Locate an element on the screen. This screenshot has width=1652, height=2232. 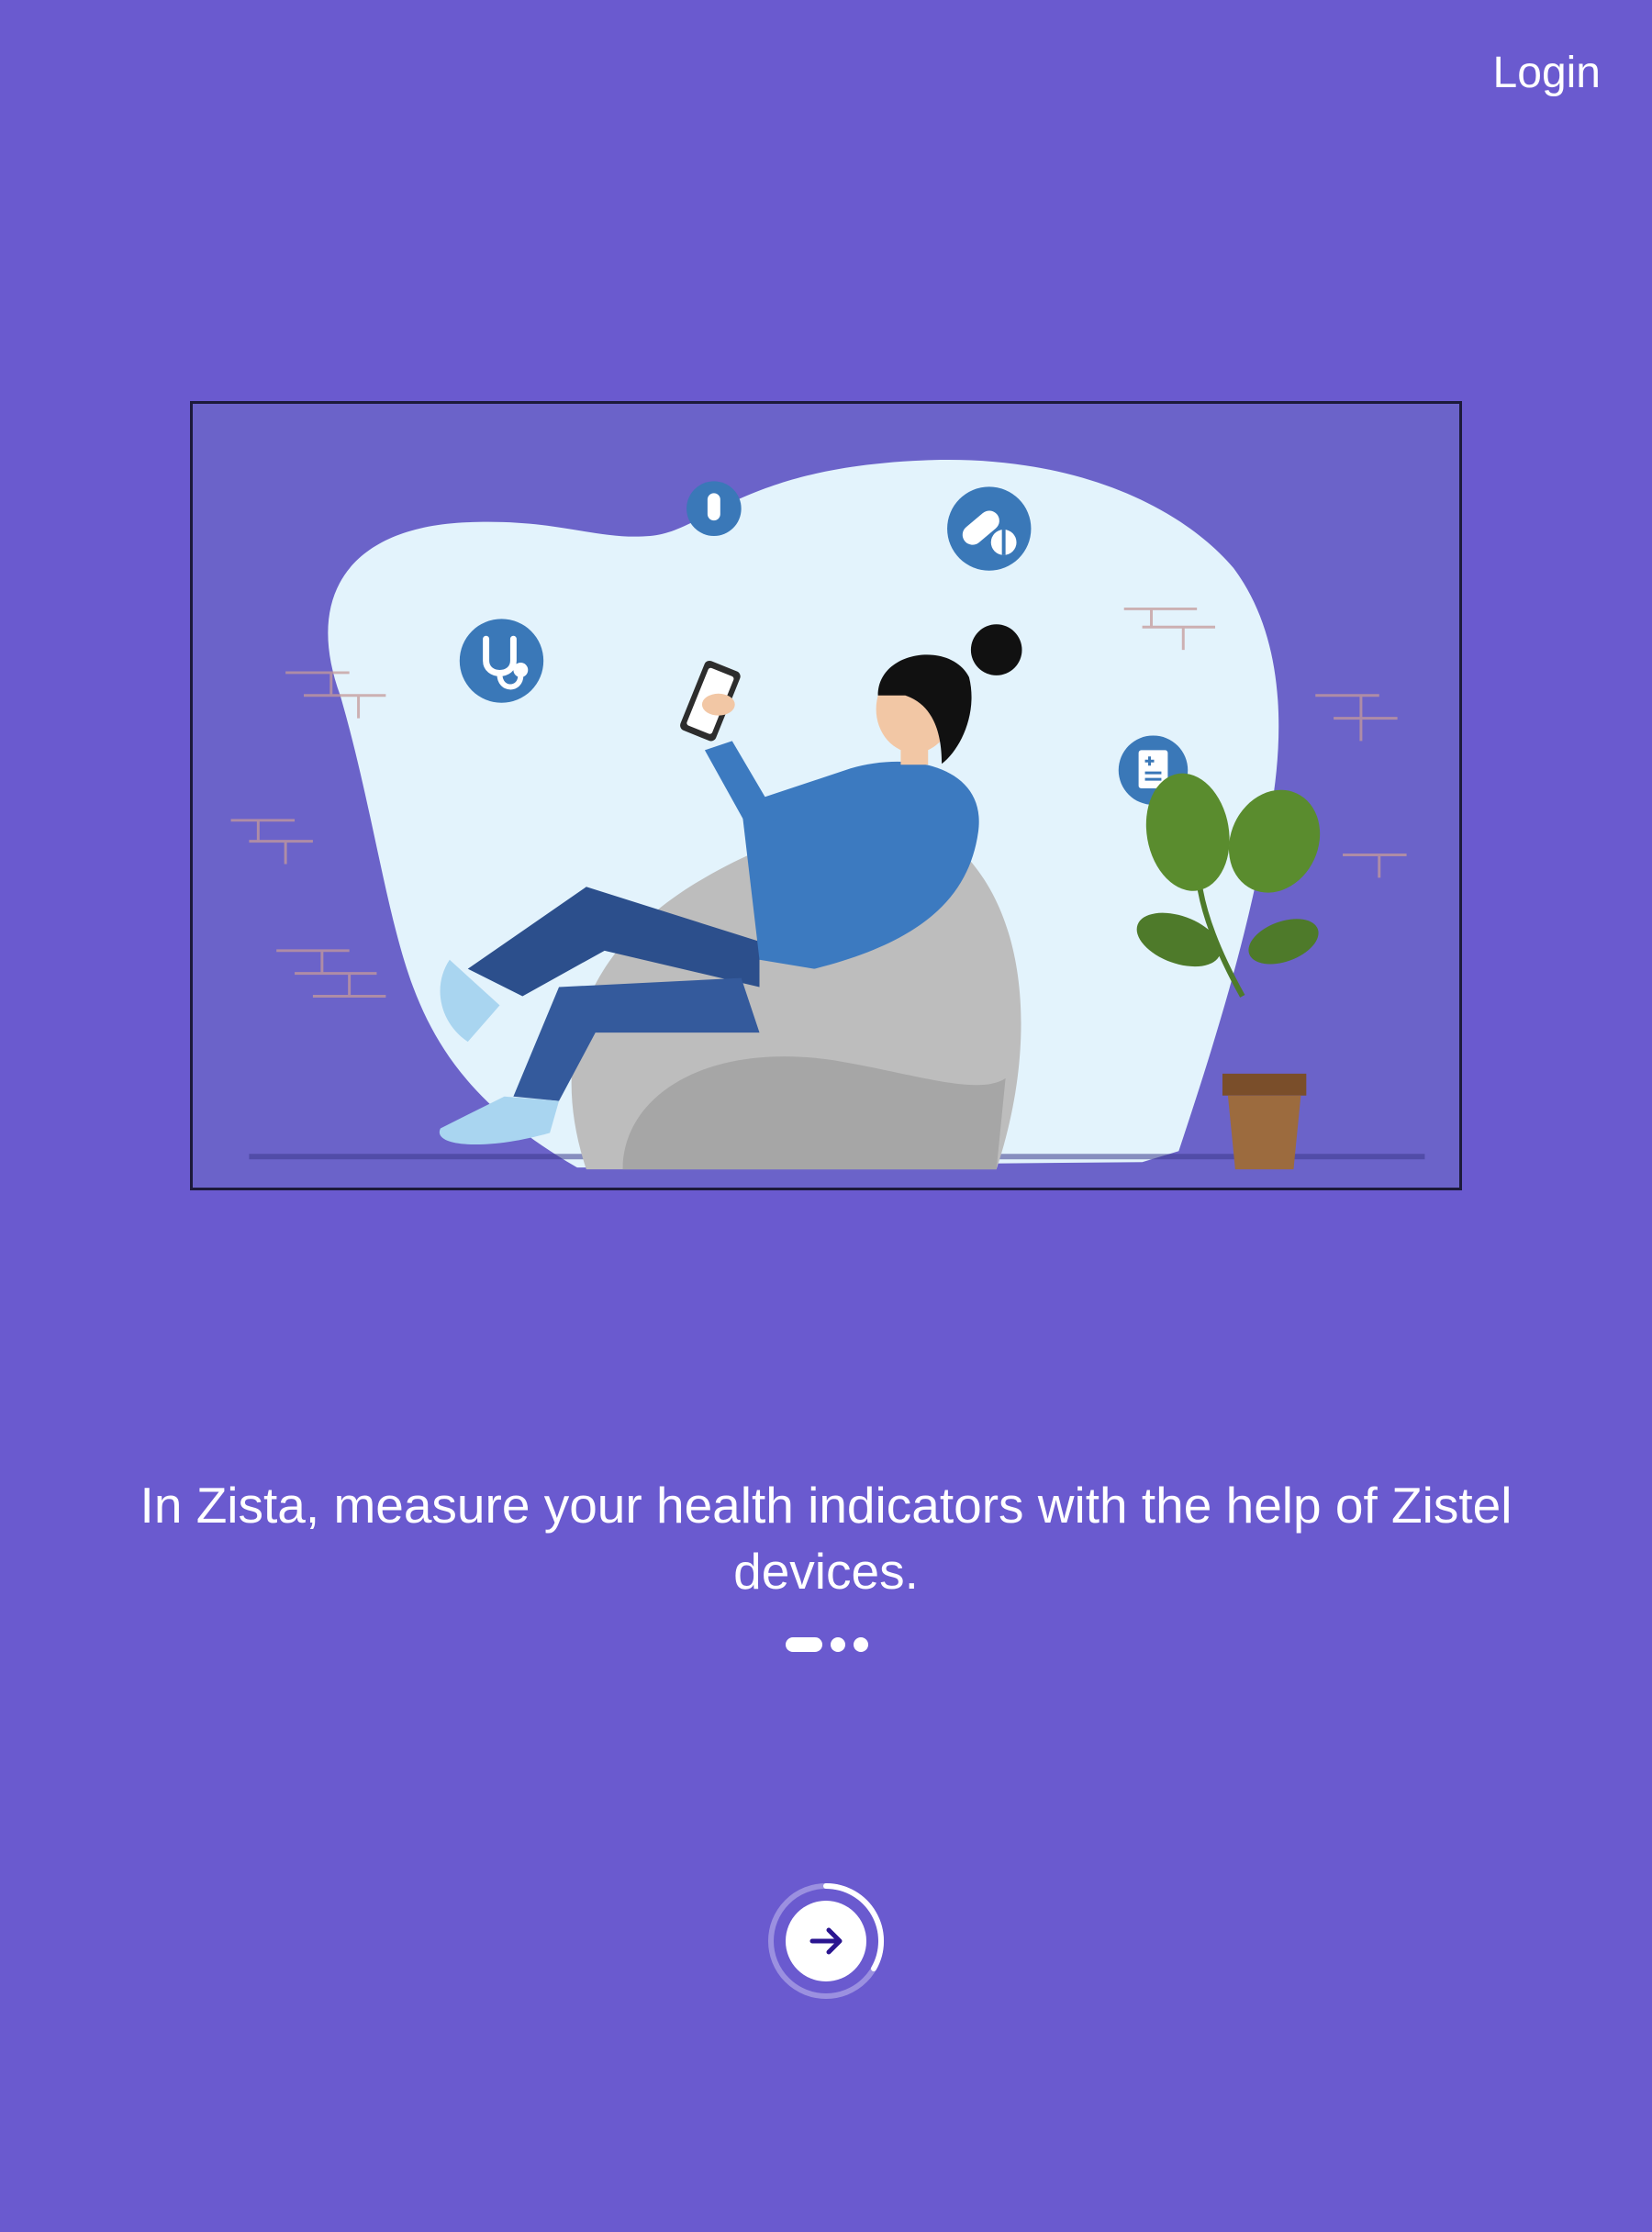
next-button is located at coordinates (826, 1941).